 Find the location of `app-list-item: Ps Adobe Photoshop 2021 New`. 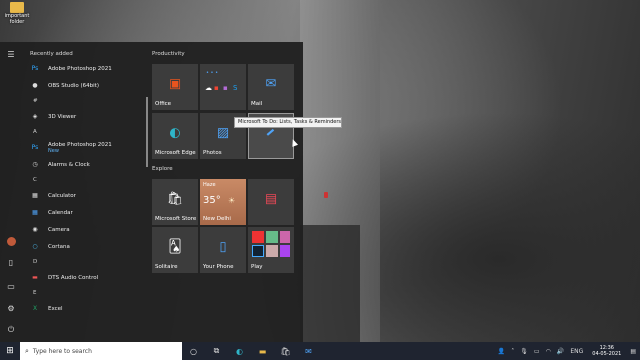

app-list-item: Ps Adobe Photoshop 2021 New is located at coordinates (84, 147).